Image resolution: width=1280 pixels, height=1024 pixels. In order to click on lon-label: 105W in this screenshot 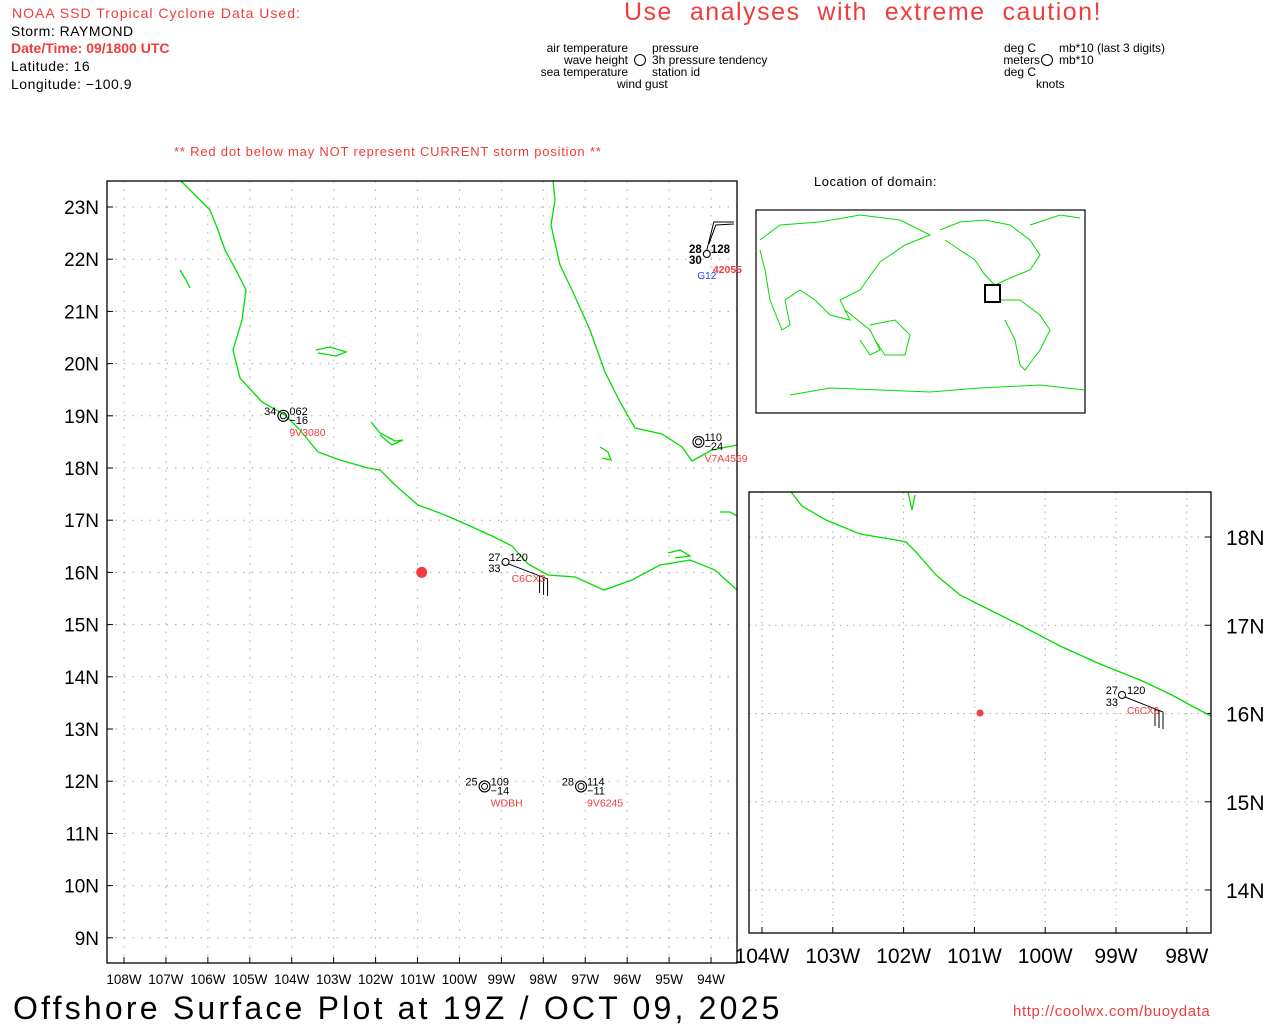, I will do `click(250, 979)`.